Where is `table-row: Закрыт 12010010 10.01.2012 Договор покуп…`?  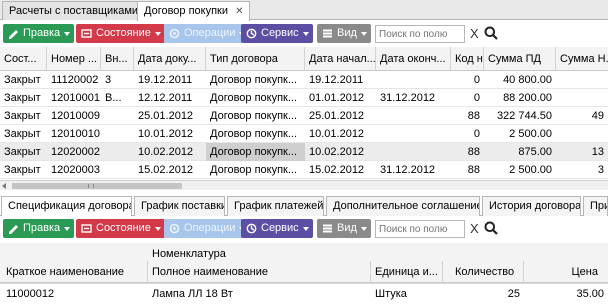 table-row: Закрыт 12010010 10.01.2012 Договор покуп… is located at coordinates (304, 134).